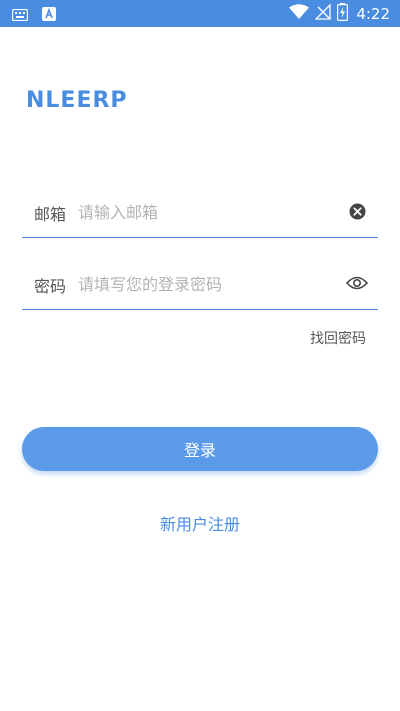 The height and width of the screenshot is (711, 400). Describe the element at coordinates (203, 284) in the screenshot. I see `password-input` at that location.